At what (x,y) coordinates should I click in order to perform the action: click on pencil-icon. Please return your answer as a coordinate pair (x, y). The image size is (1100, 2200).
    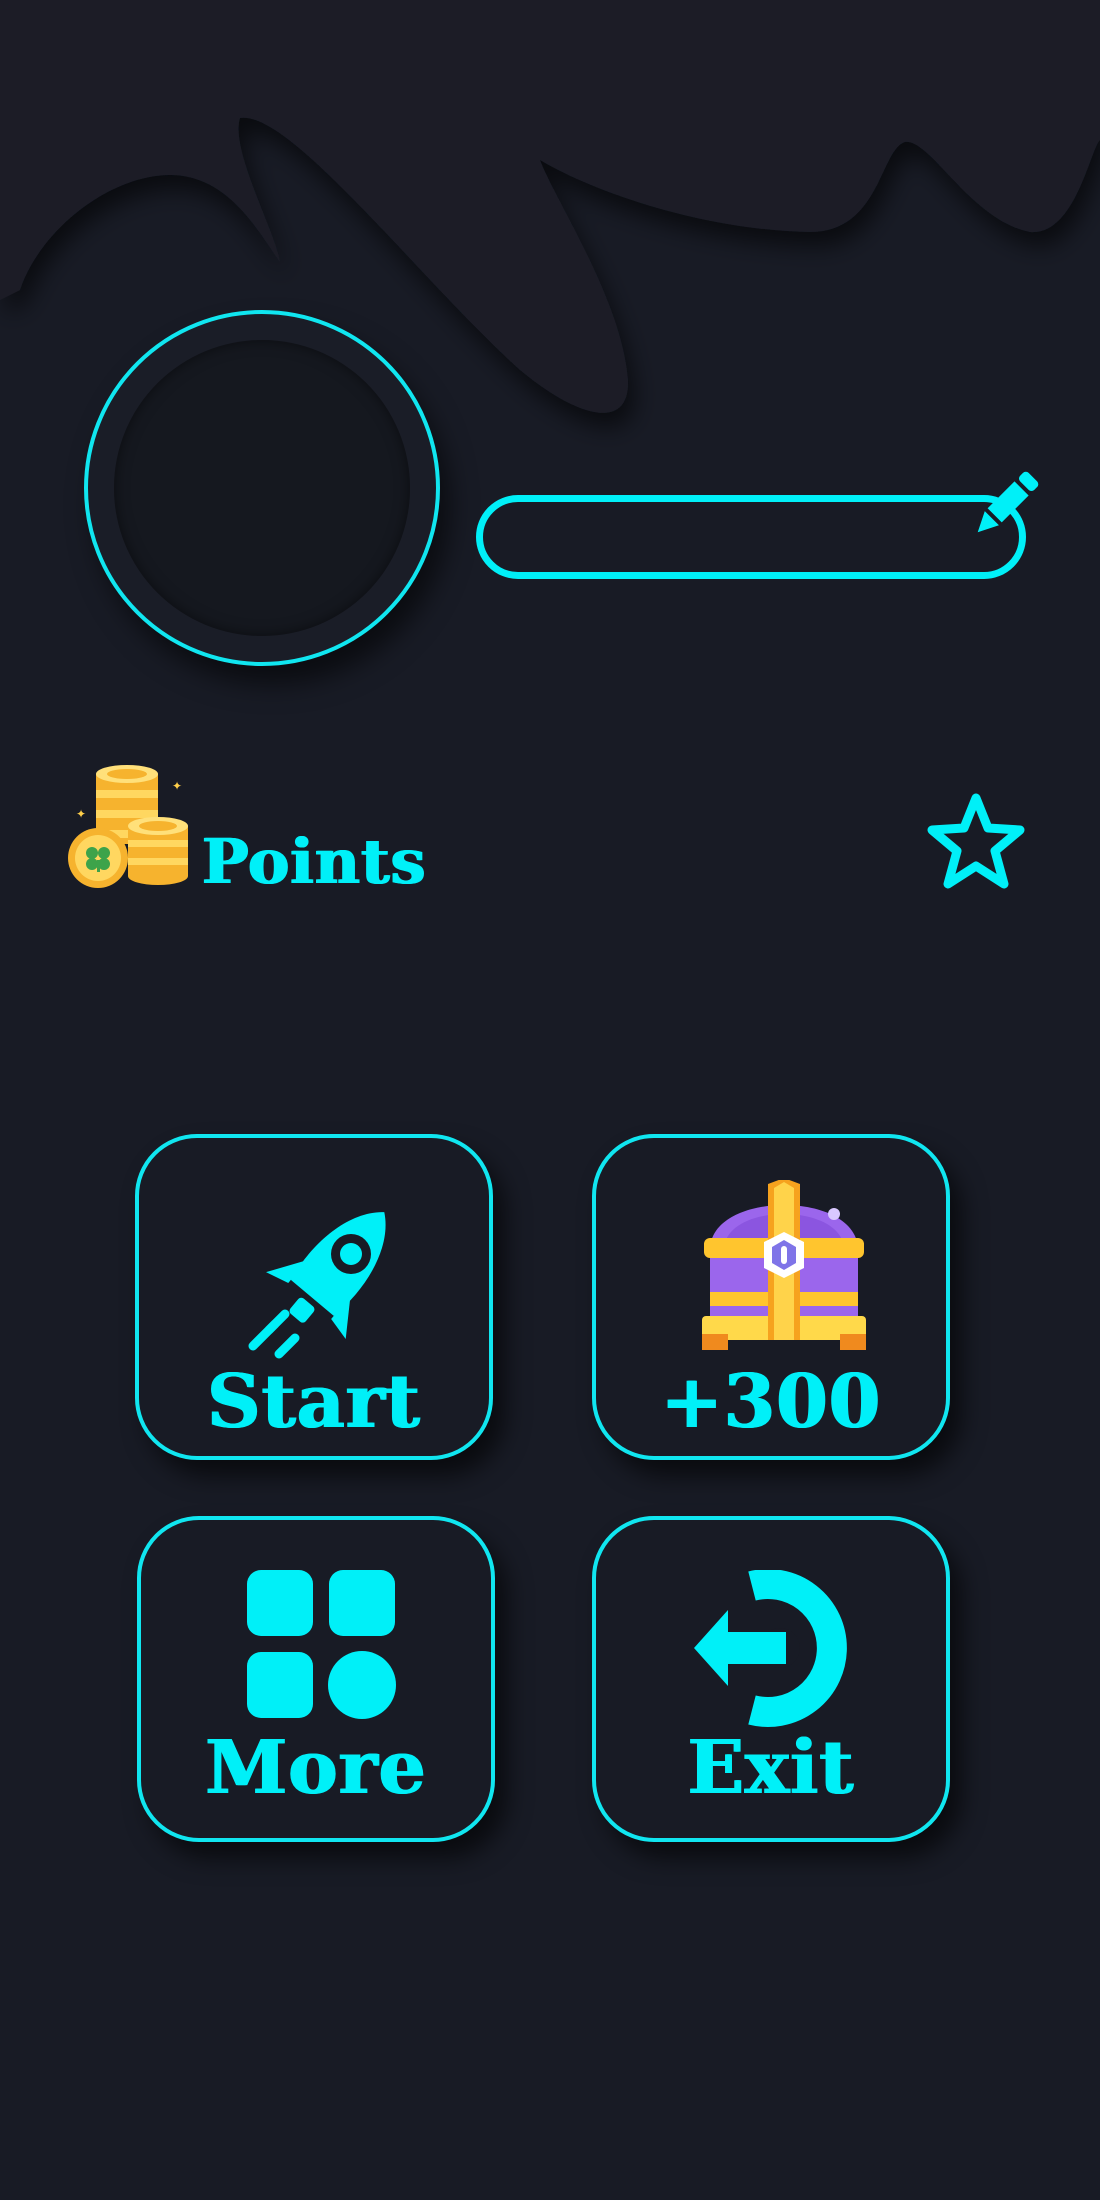
    Looking at the image, I should click on (1006, 504).